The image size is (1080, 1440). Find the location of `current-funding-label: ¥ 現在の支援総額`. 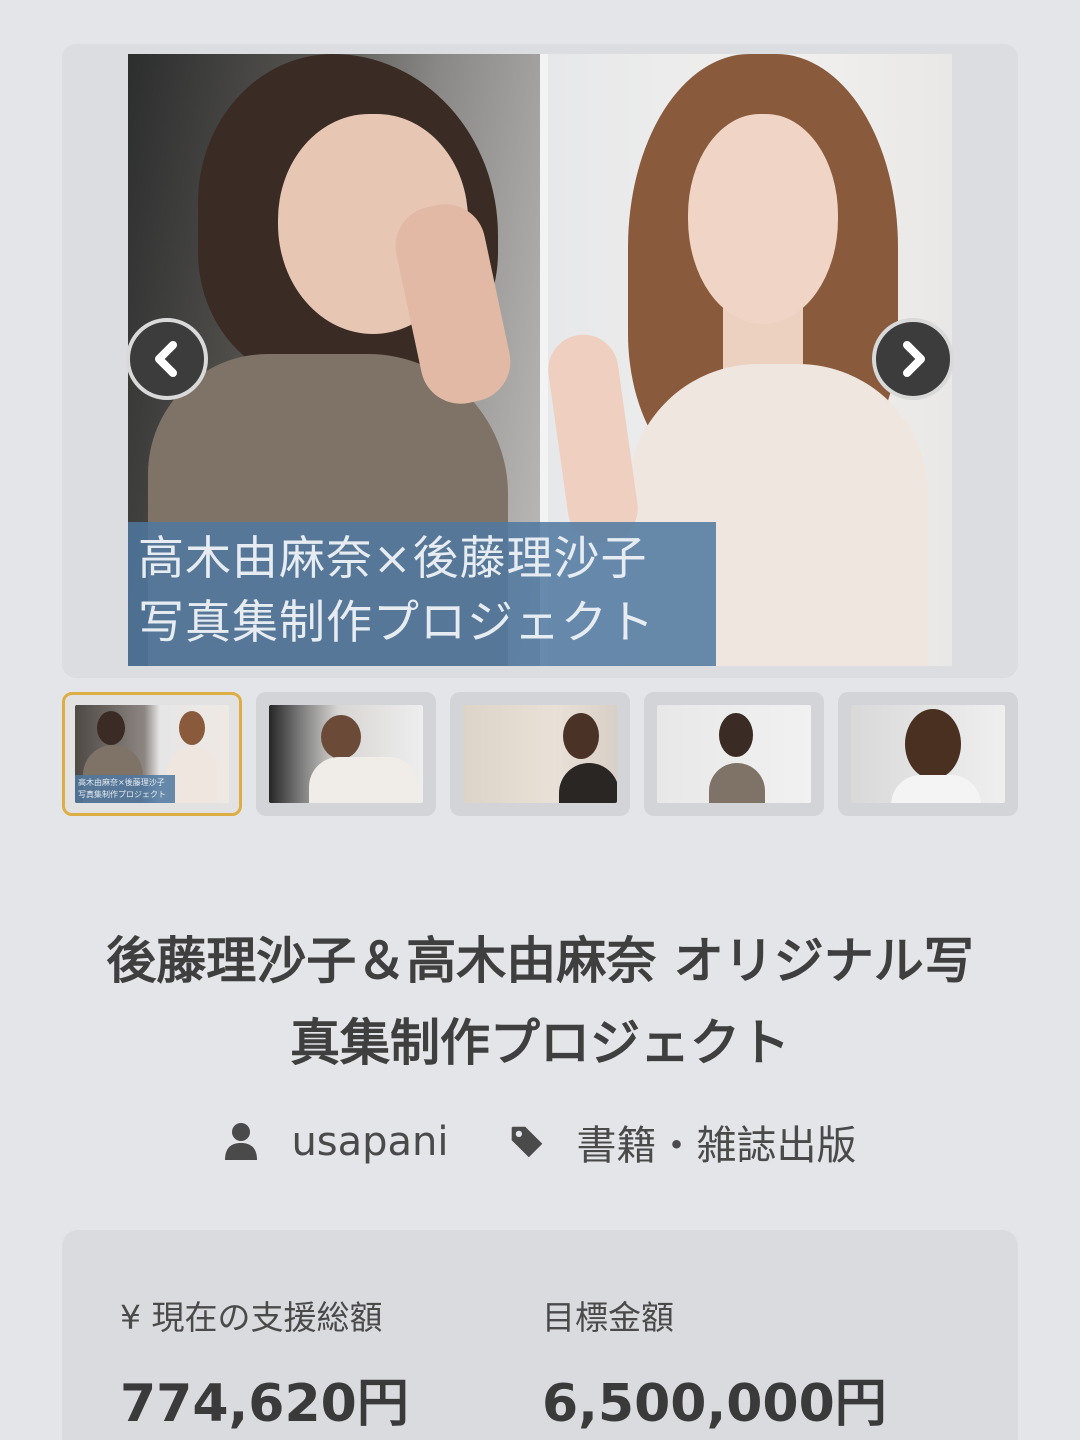

current-funding-label: ¥ 現在の支援総額 is located at coordinates (251, 1317).